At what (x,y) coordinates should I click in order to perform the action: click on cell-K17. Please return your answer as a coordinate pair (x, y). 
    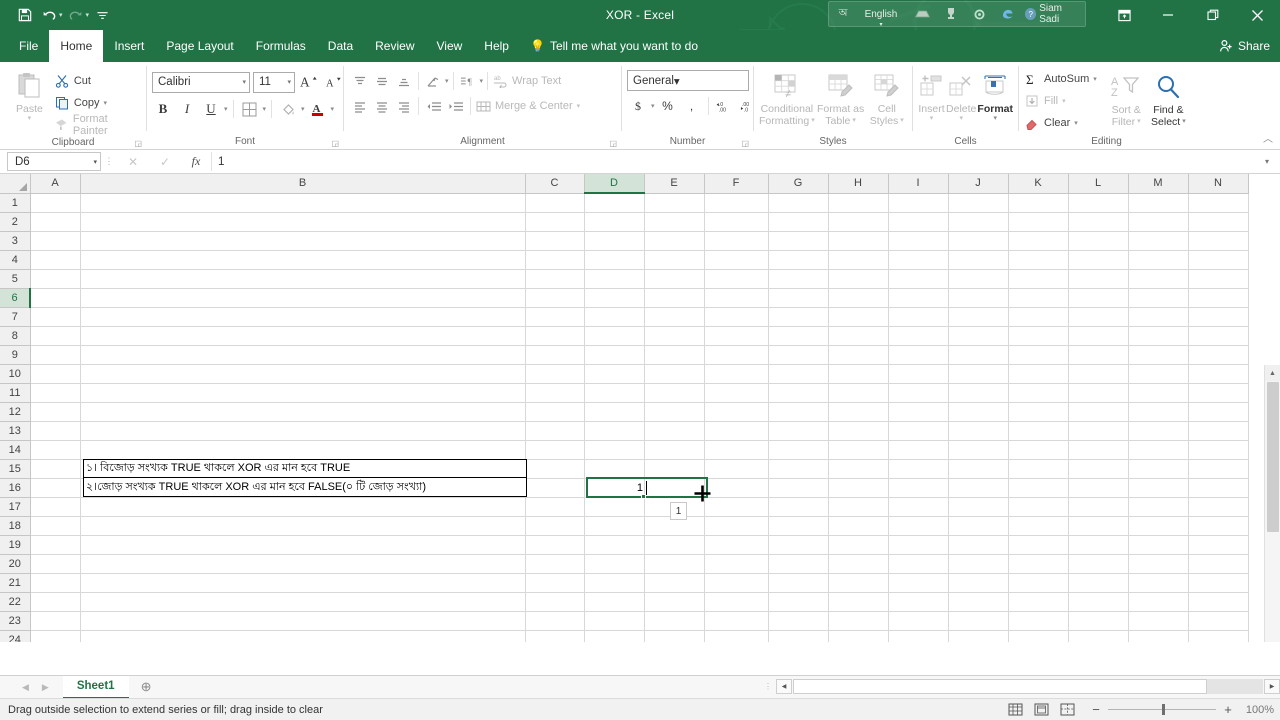
    Looking at the image, I should click on (1038, 507).